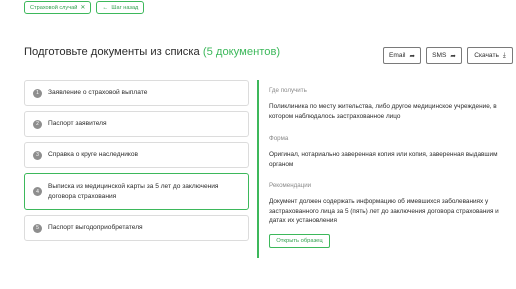 Image resolution: width=516 pixels, height=289 pixels. What do you see at coordinates (397, 55) in the screenshot?
I see `email-label: Email` at bounding box center [397, 55].